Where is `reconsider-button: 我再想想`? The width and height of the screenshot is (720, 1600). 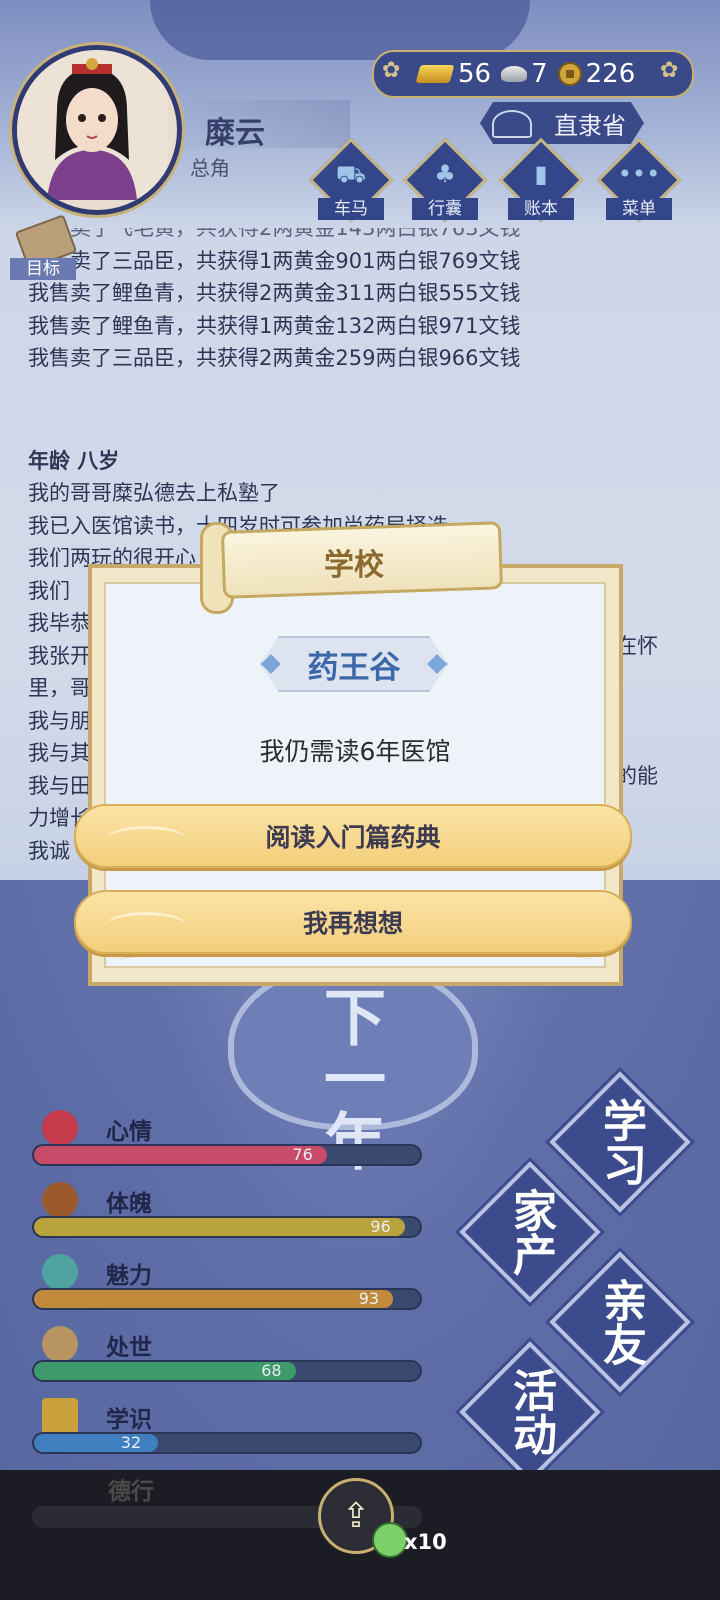
reconsider-button: 我再想想 is located at coordinates (353, 922).